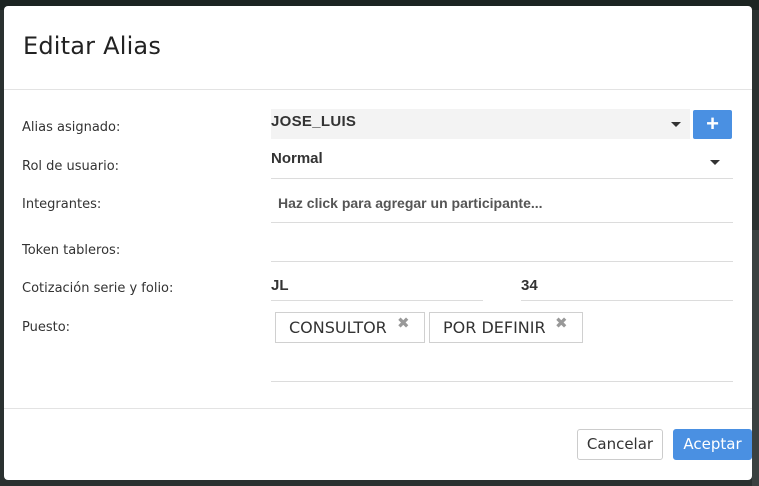  Describe the element at coordinates (378, 444) in the screenshot. I see `modal-footer: Cancelar Aceptar` at that location.